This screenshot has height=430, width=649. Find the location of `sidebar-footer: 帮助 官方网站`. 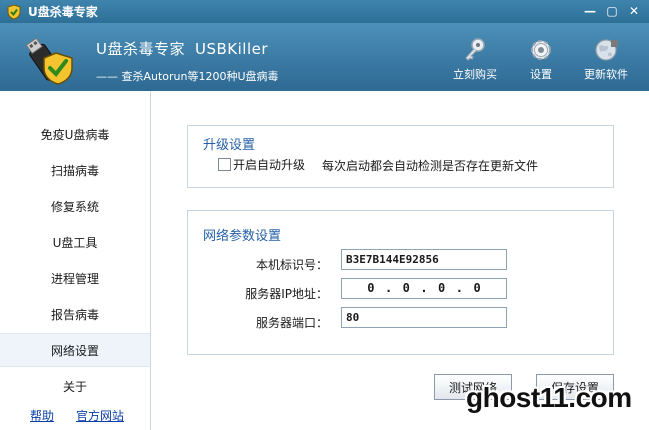

sidebar-footer: 帮助 官方网站 is located at coordinates (77, 415).